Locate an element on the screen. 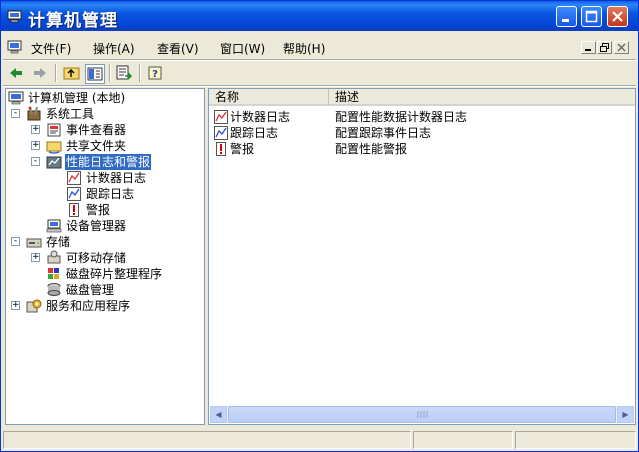 Image resolution: width=639 pixels, height=452 pixels. help-button: ? is located at coordinates (156, 73).